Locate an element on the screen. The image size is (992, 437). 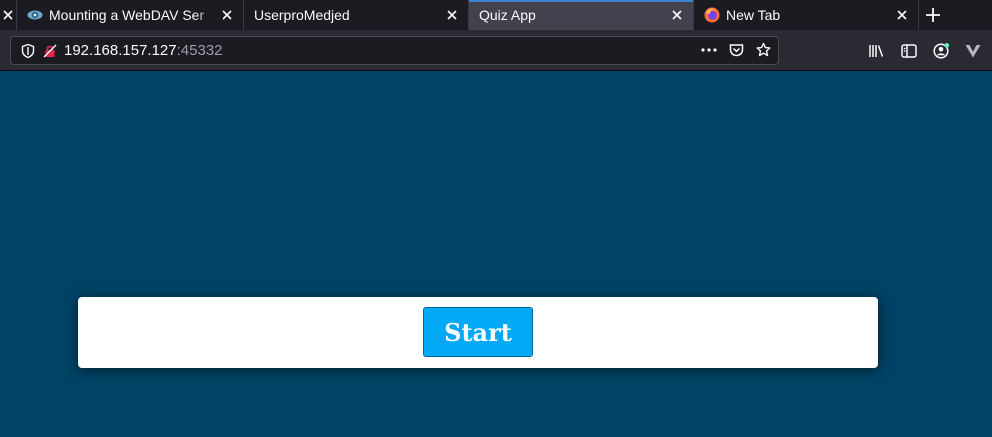
tab-new-tab: New Tab is located at coordinates (806, 15).